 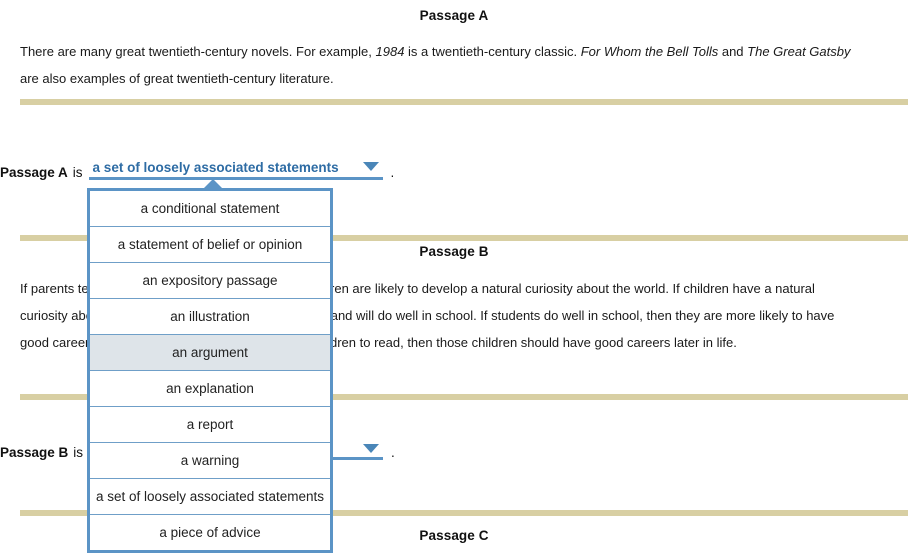 I want to click on question-b-label: Passage B, so click(x=34, y=452).